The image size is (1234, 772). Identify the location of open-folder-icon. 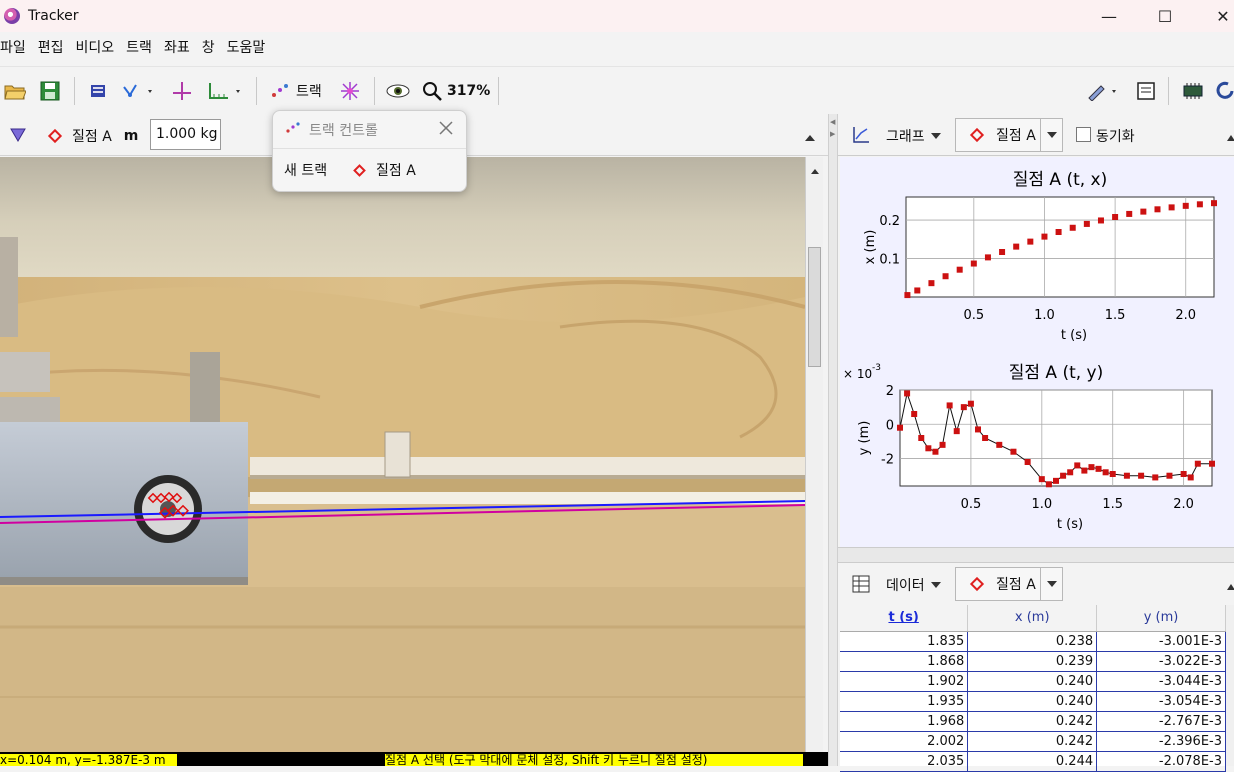
(15, 91).